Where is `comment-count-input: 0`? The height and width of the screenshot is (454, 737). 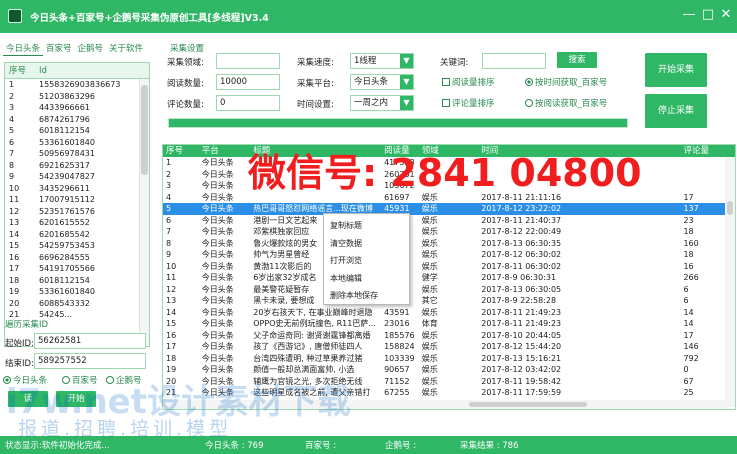
comment-count-input: 0 is located at coordinates (248, 103).